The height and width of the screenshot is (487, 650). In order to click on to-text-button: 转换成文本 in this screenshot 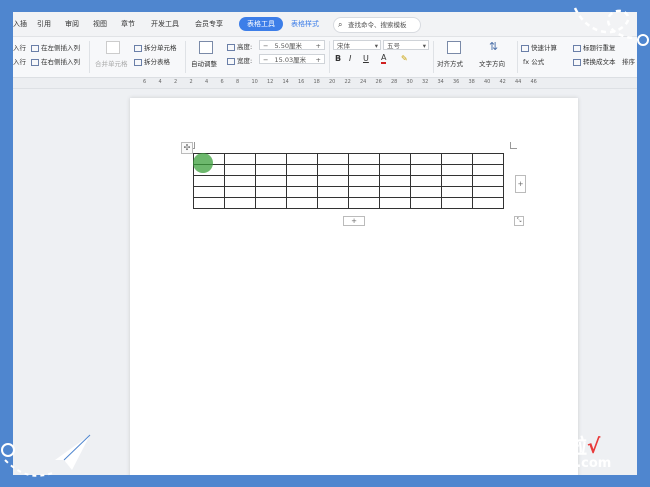, I will do `click(594, 61)`.